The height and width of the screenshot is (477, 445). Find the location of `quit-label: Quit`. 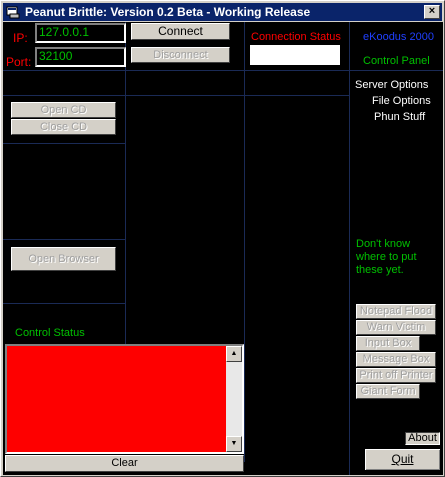

quit-label: Quit is located at coordinates (402, 459).